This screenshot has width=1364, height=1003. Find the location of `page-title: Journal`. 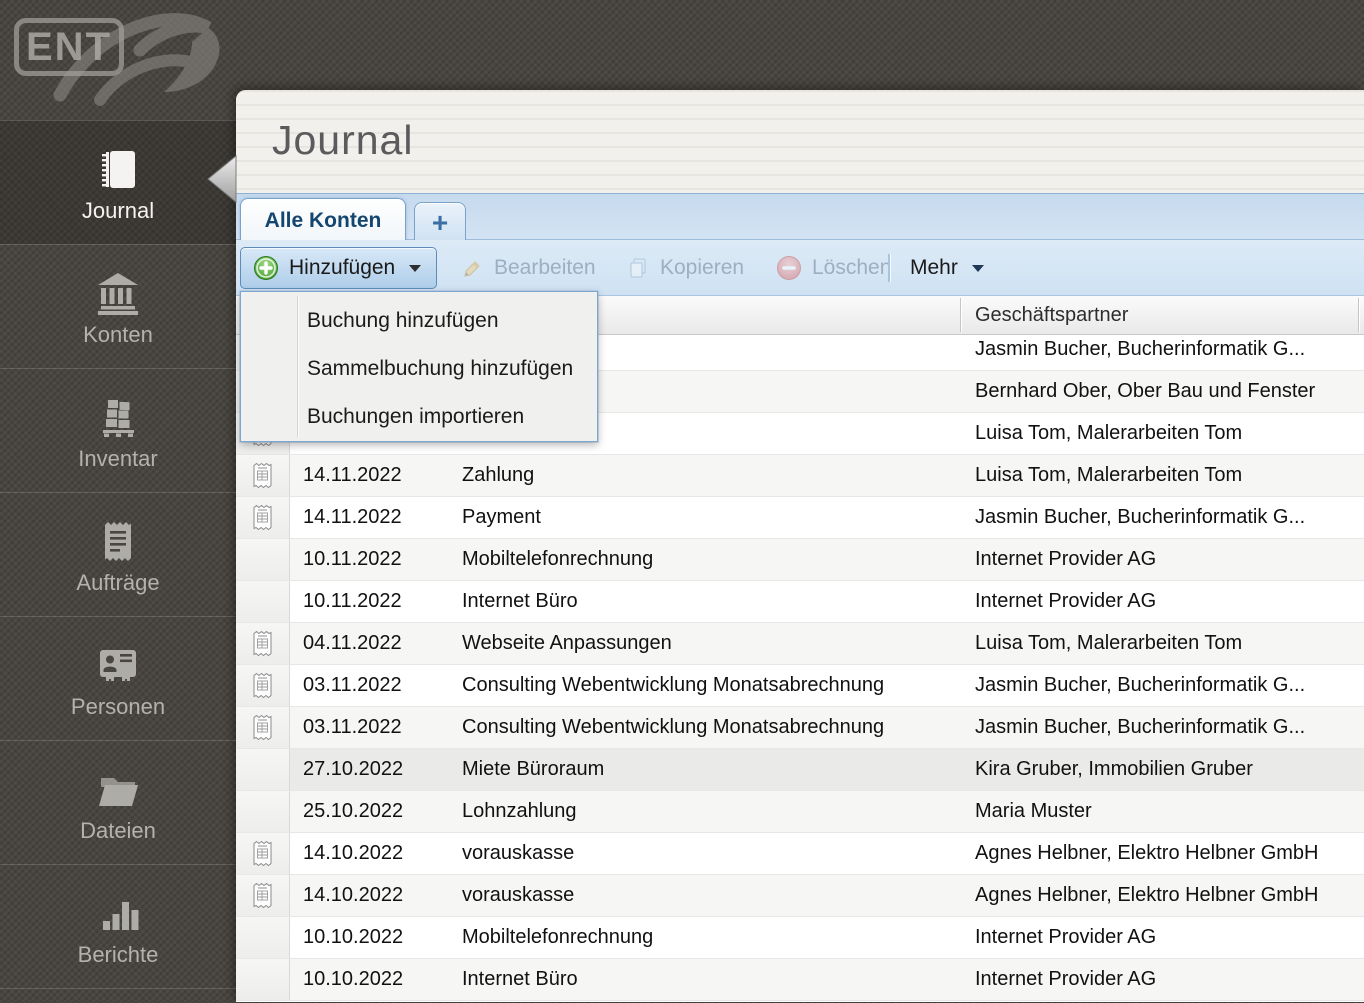

page-title: Journal is located at coordinates (343, 140).